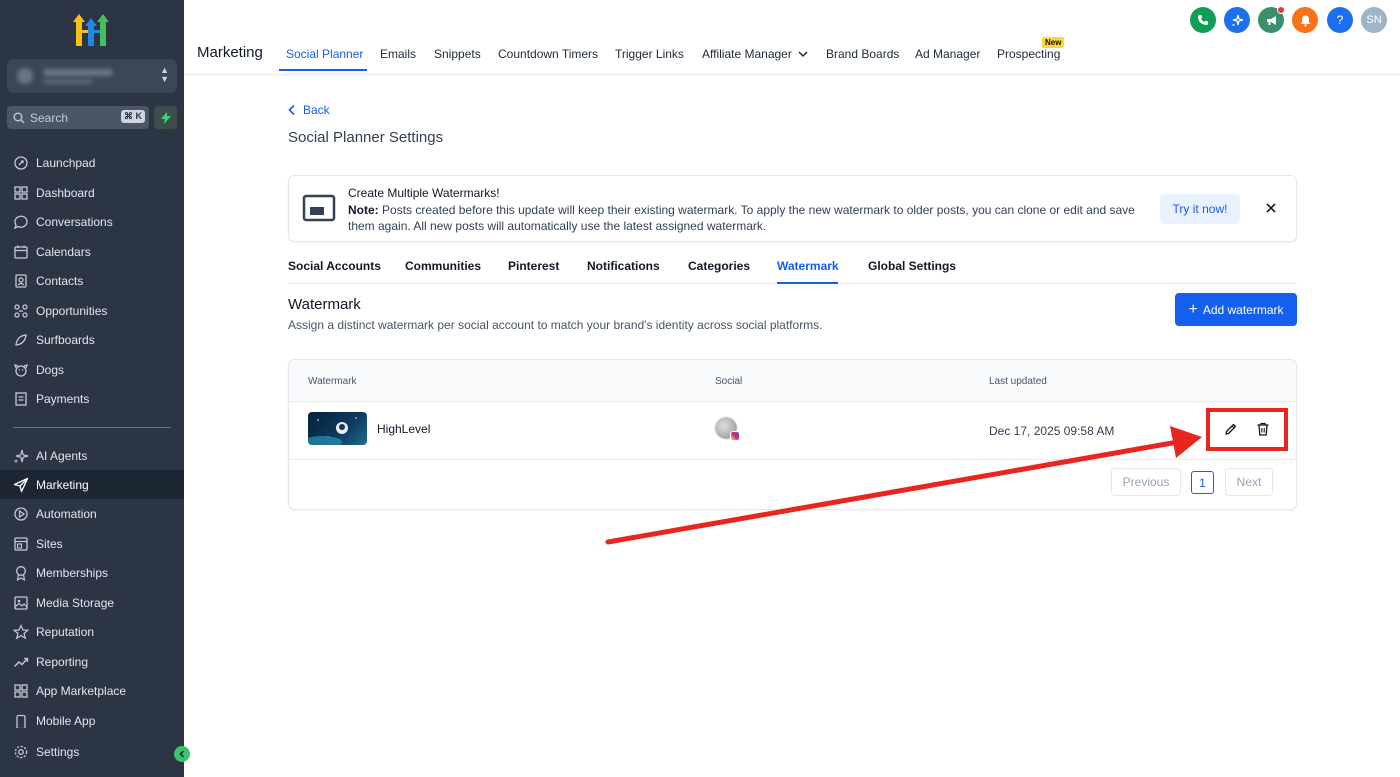  I want to click on sidebar-item-automation: Automation, so click(92, 513).